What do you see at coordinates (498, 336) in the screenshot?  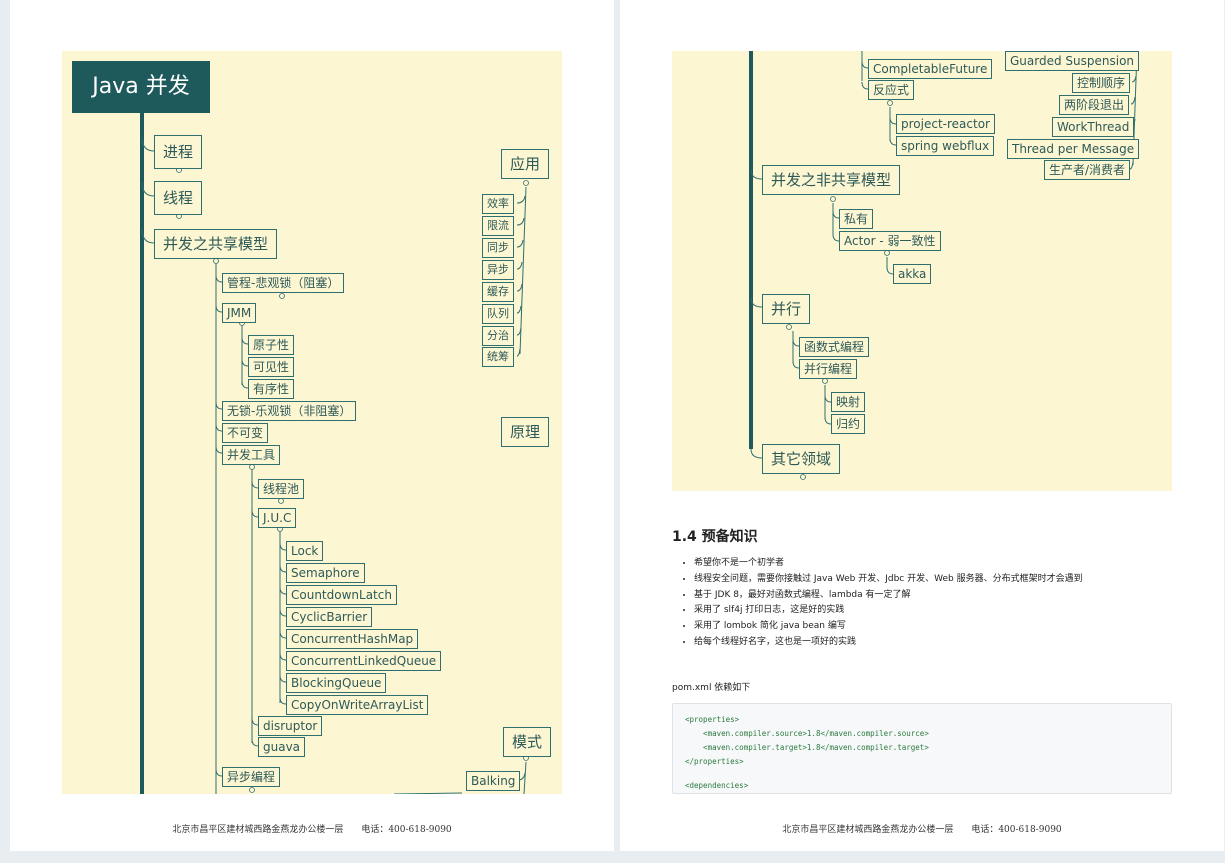 I see `node-divide-conquer: 分治` at bounding box center [498, 336].